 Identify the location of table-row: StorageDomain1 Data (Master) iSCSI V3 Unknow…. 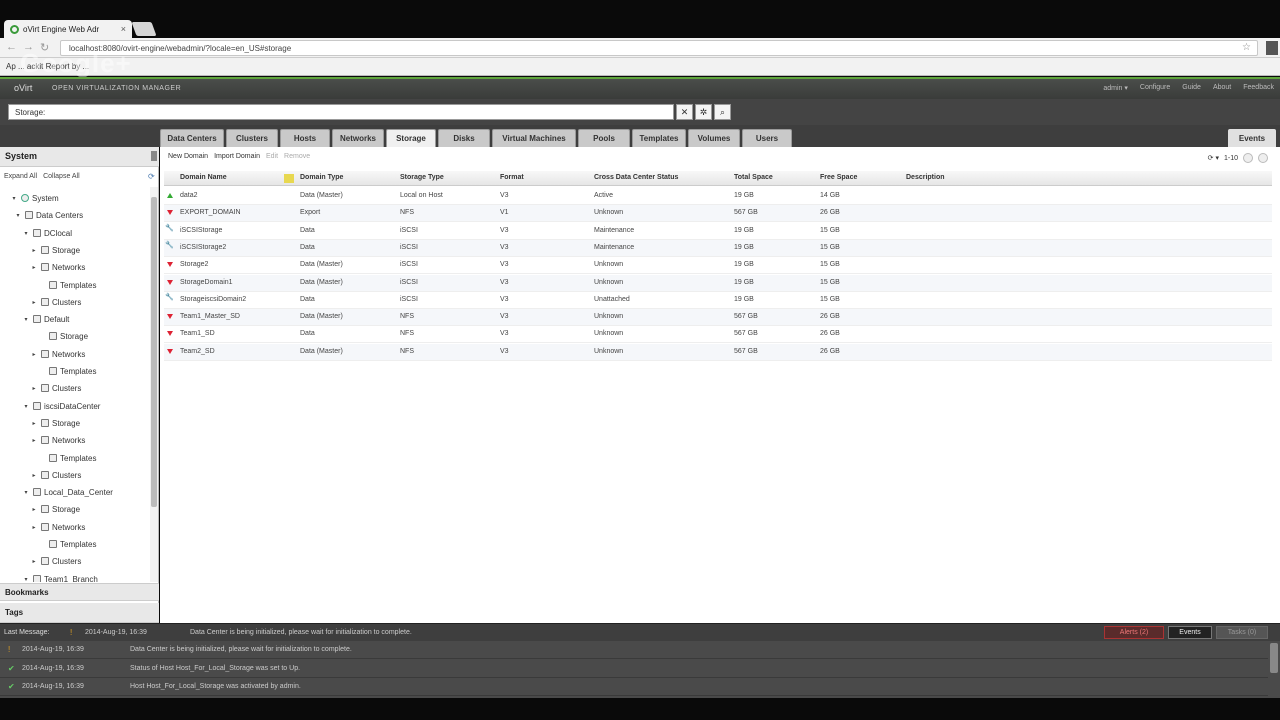
(718, 283).